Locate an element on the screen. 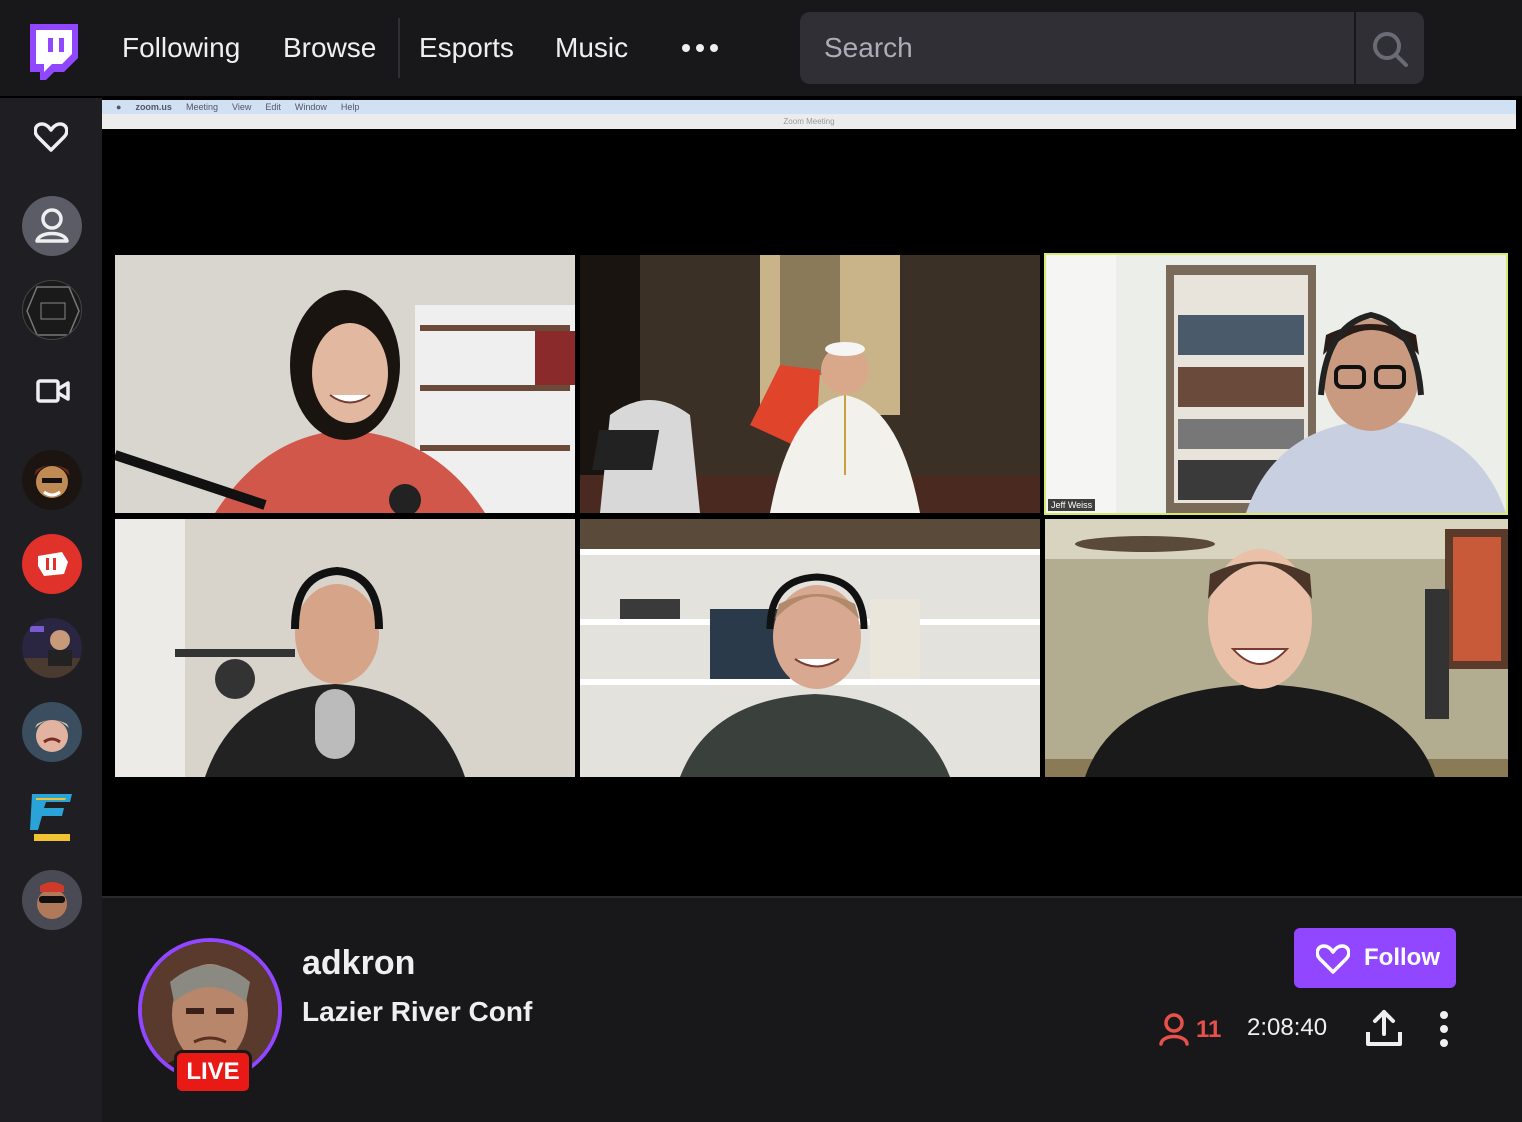  channel-name: adkron is located at coordinates (358, 963).